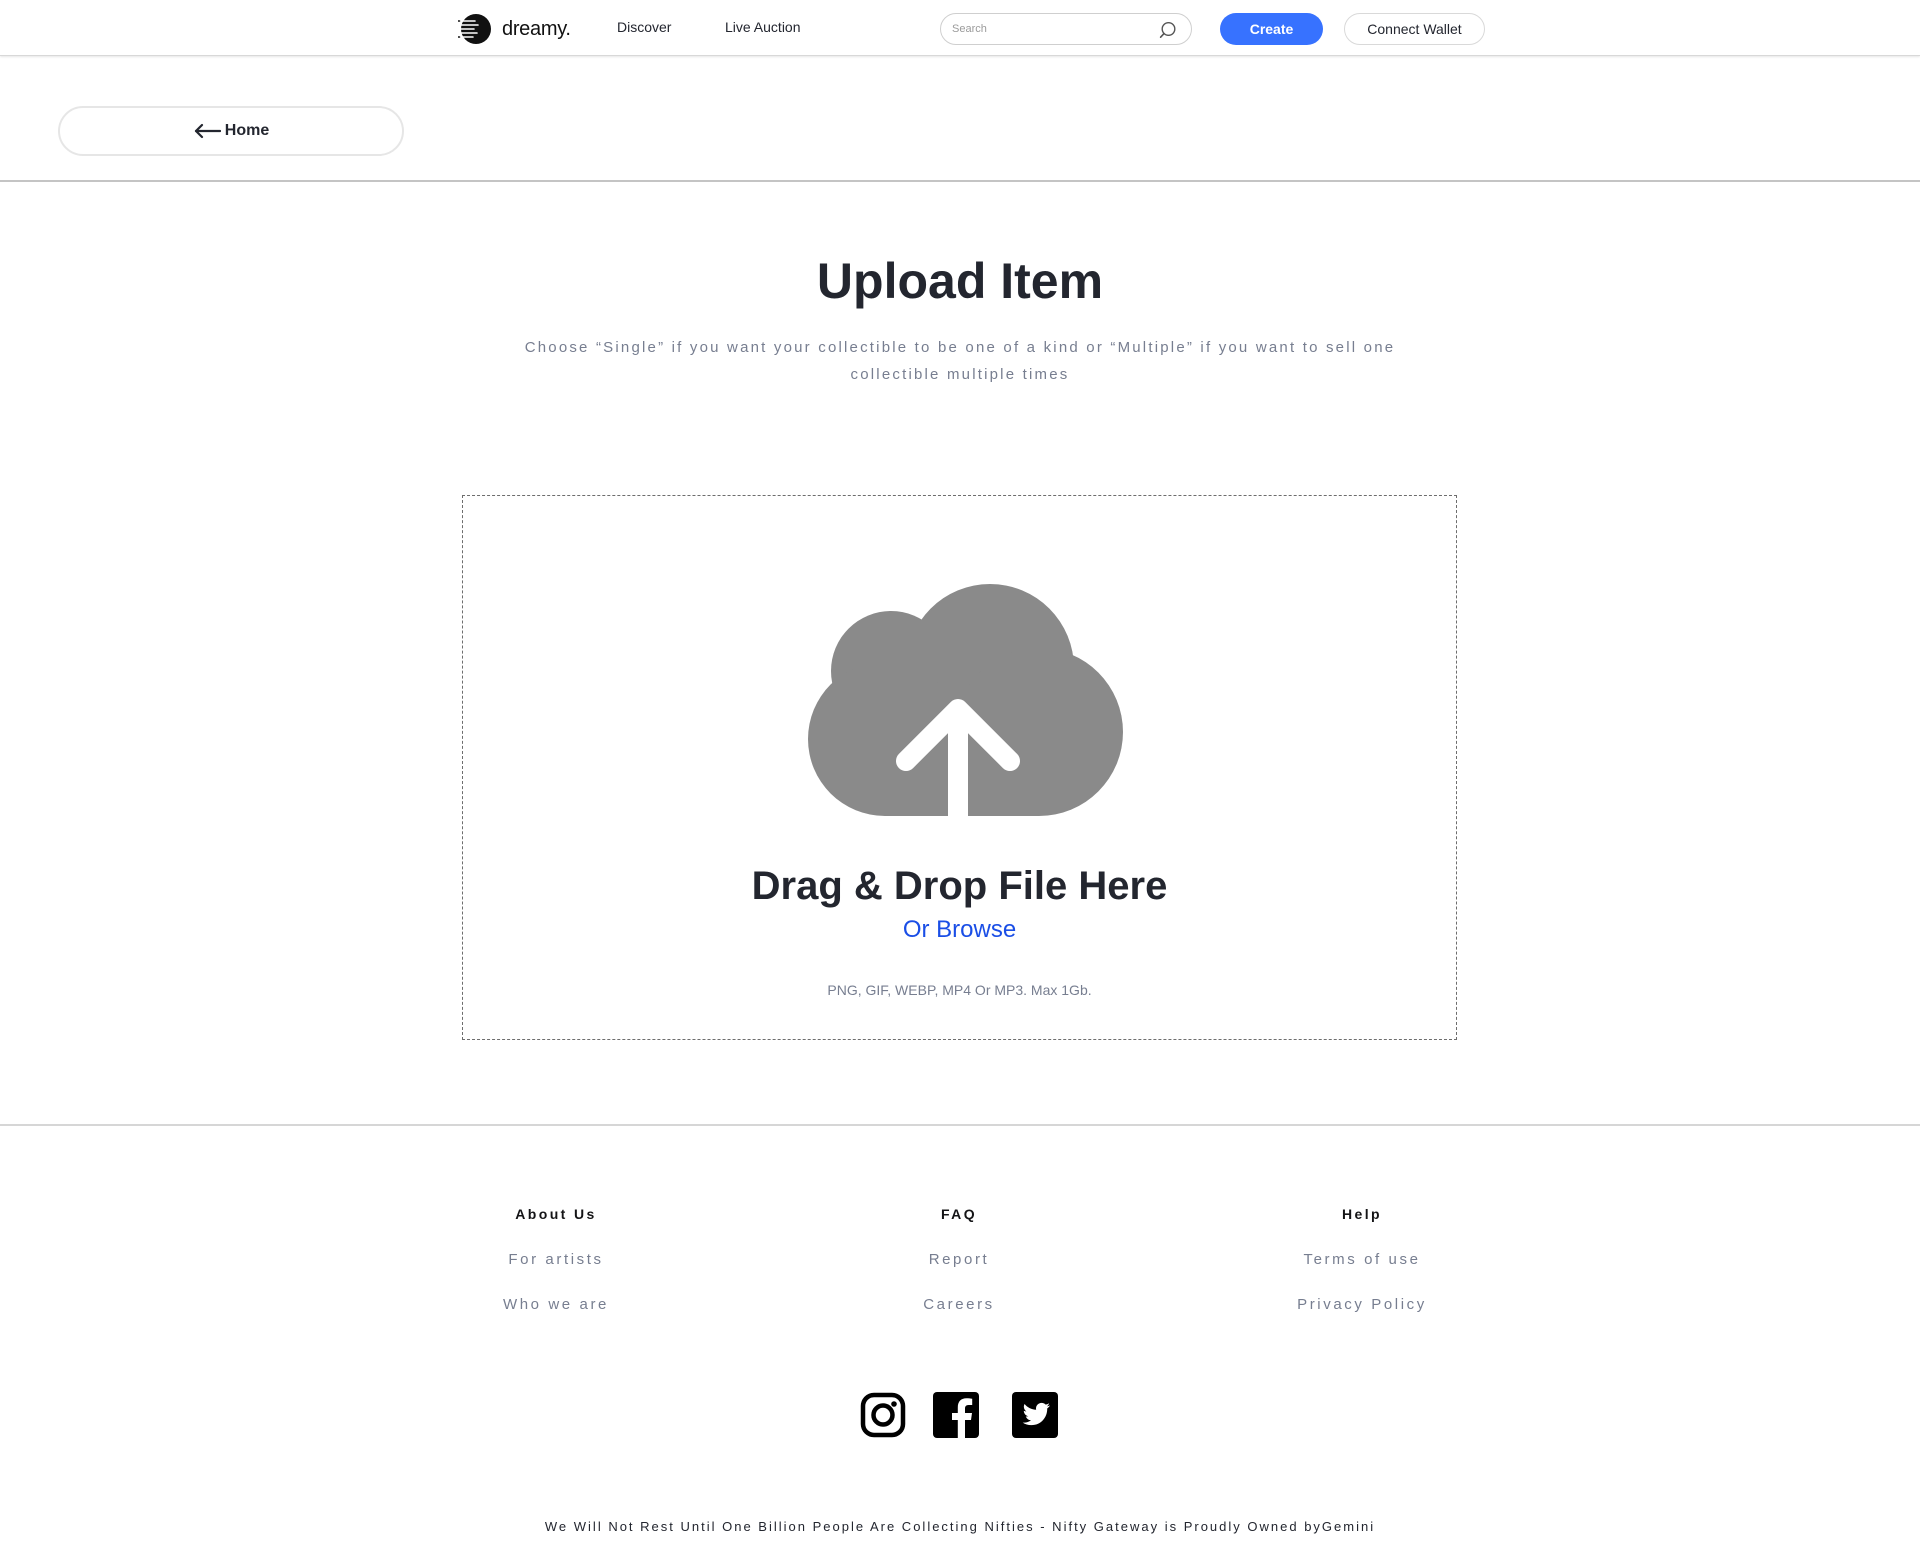 This screenshot has height=1560, width=1920. Describe the element at coordinates (644, 27) in the screenshot. I see `nav-discover: Discover` at that location.